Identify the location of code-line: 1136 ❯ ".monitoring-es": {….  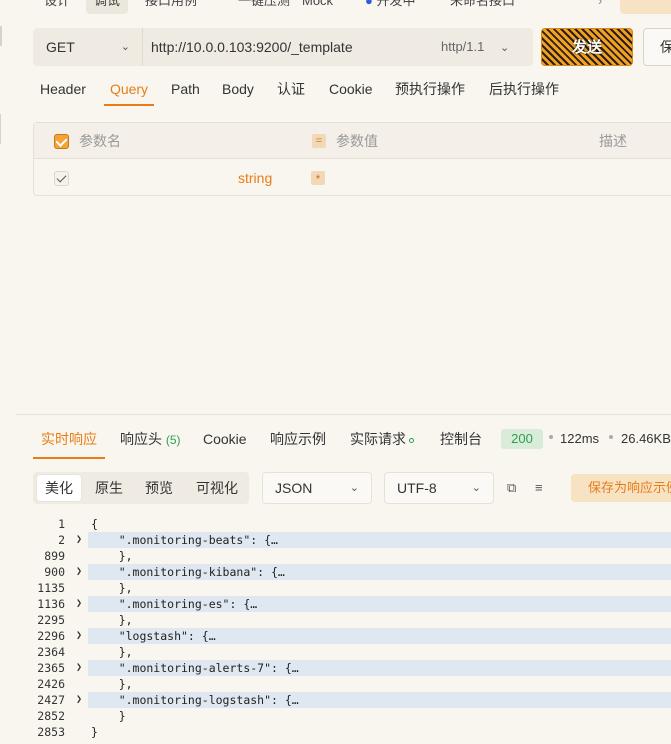
(335, 604).